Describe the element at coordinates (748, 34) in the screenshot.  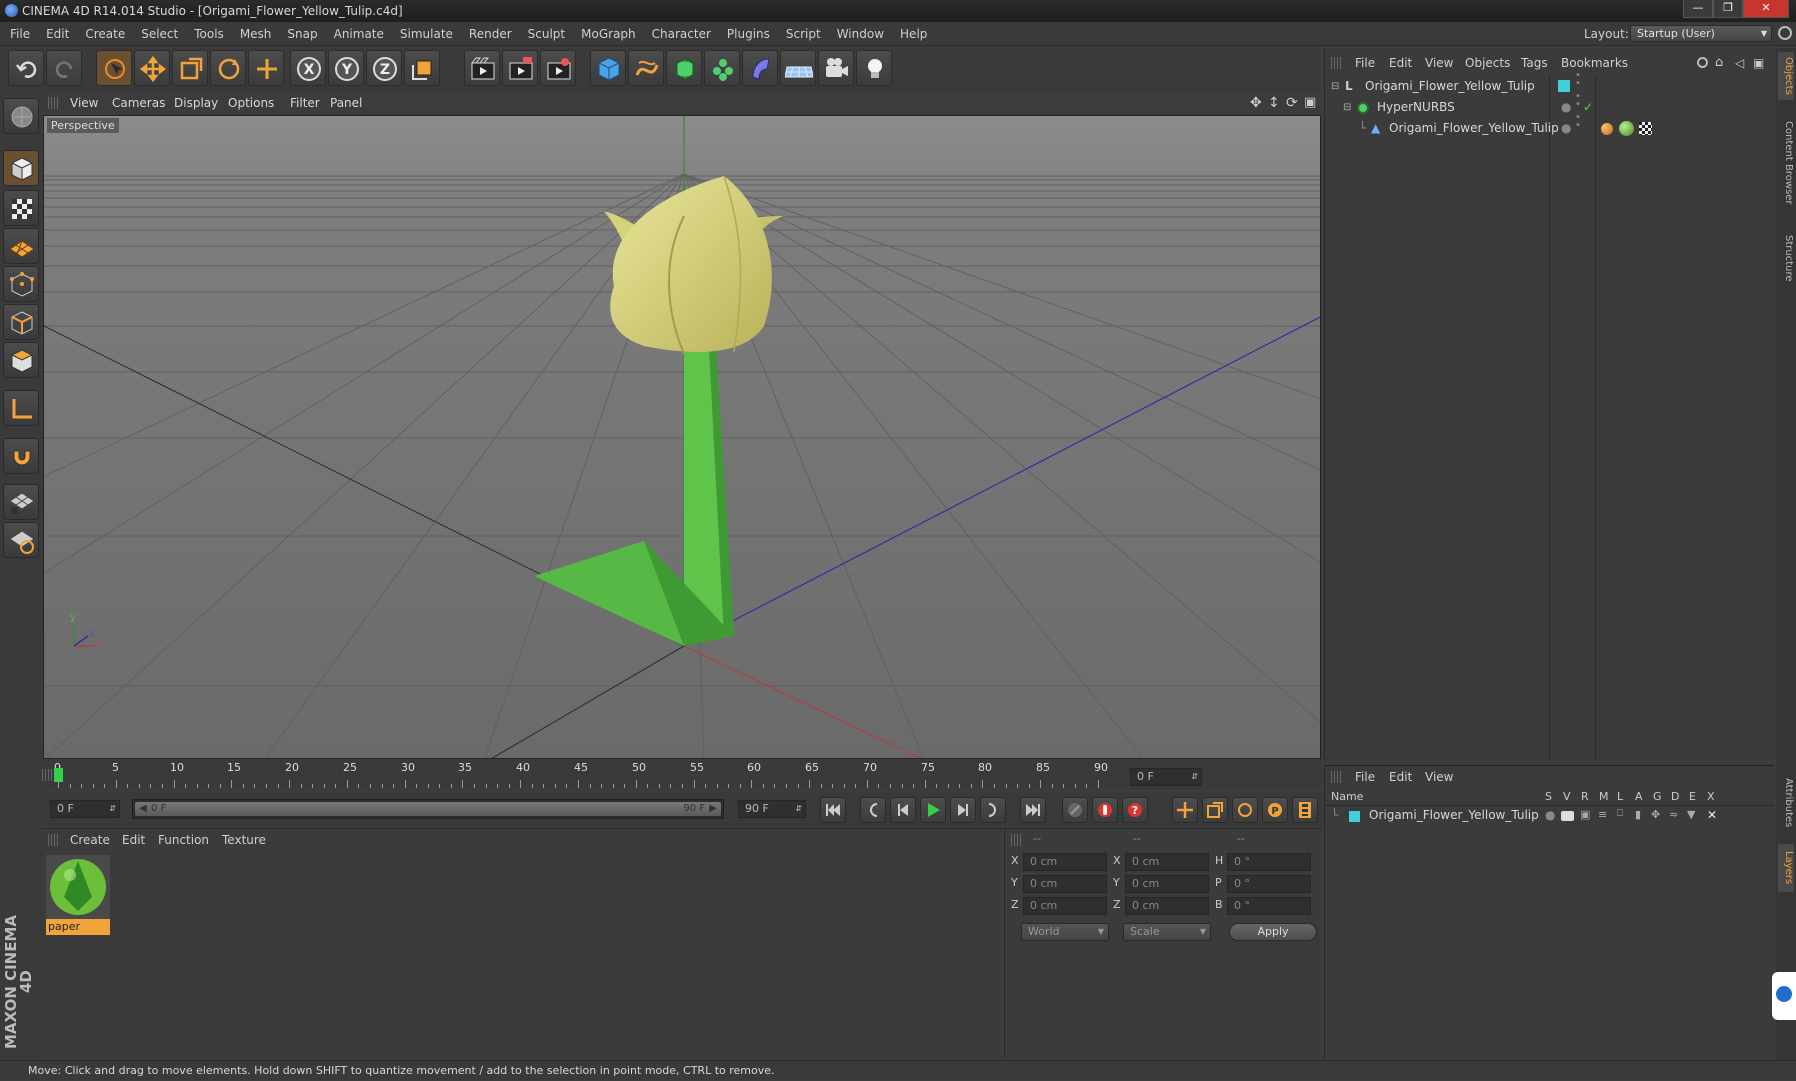
I see `menu-plugins: Plugins` at that location.